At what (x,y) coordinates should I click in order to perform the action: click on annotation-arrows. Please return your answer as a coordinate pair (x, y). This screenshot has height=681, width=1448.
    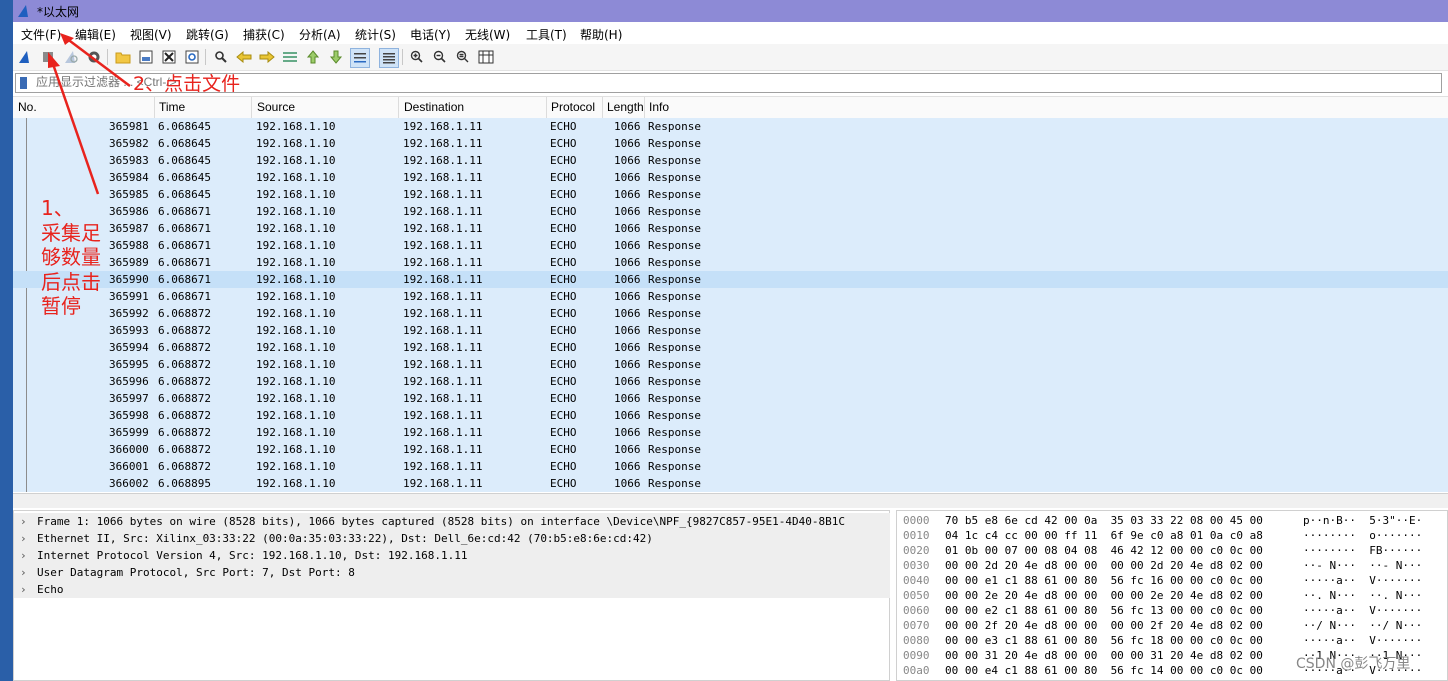
    Looking at the image, I should click on (89, 114).